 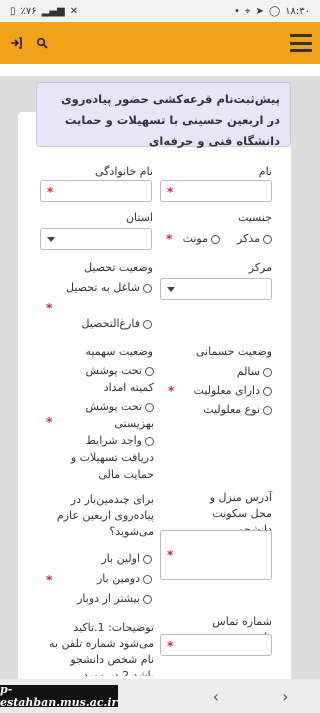 What do you see at coordinates (119, 351) in the screenshot?
I see `quota-status-label: وضعیت سهمیه` at bounding box center [119, 351].